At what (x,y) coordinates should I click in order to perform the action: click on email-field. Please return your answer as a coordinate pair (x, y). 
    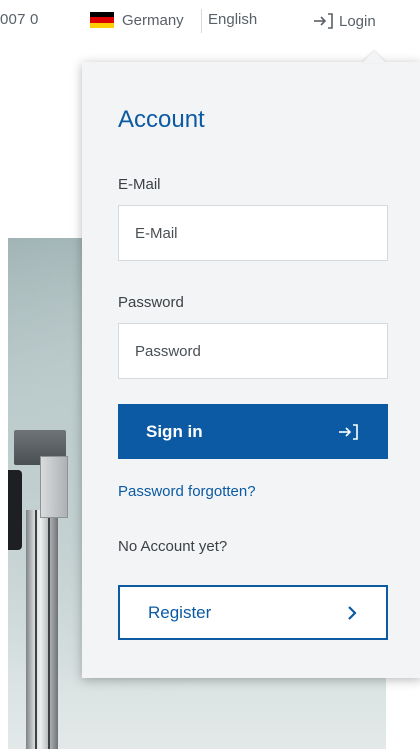
    Looking at the image, I should click on (253, 233).